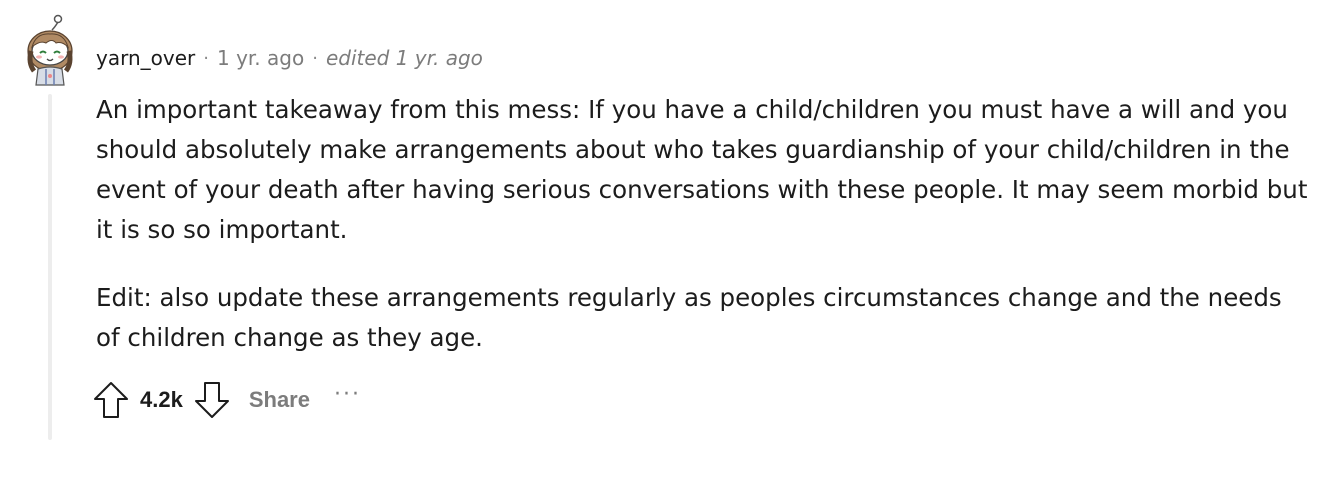 Image resolution: width=1328 pixels, height=488 pixels. What do you see at coordinates (50, 267) in the screenshot?
I see `thread-line` at bounding box center [50, 267].